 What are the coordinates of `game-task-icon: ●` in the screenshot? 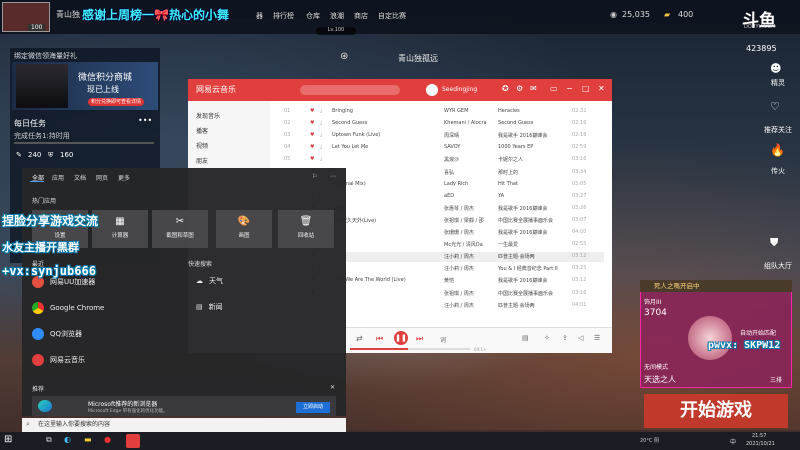 It's located at (107, 439).